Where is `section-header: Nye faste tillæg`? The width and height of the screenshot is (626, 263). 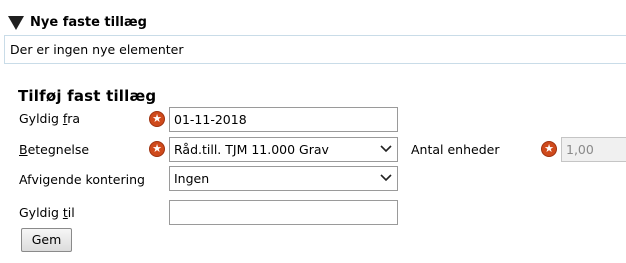 section-header: Nye faste tillæg is located at coordinates (77, 22).